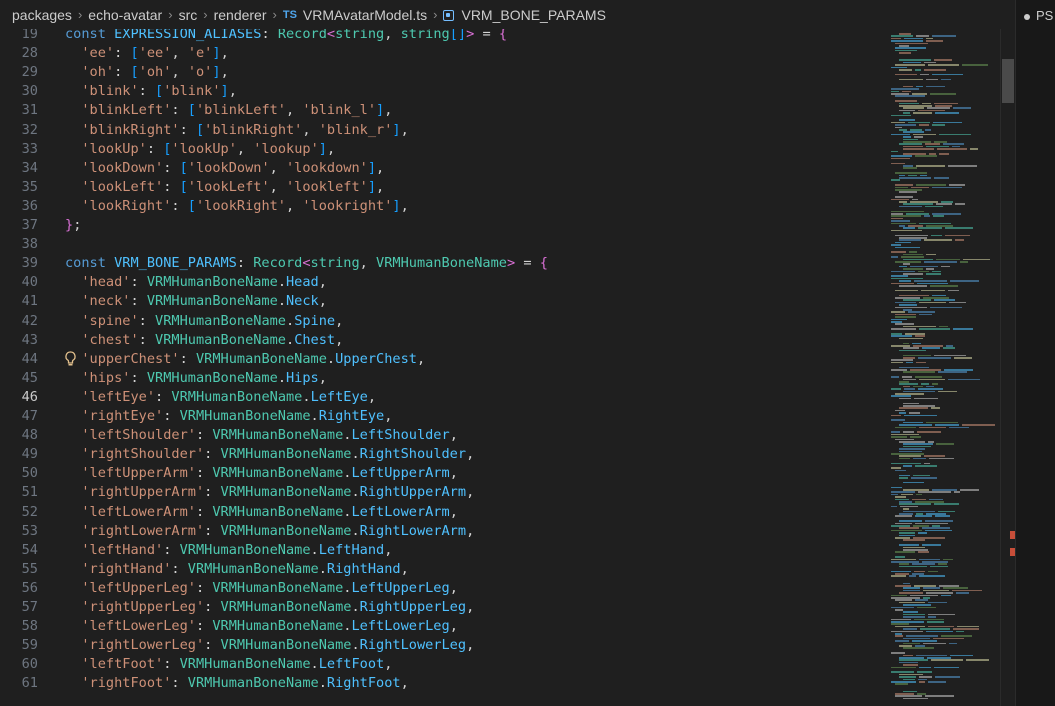 The height and width of the screenshot is (706, 1055). Describe the element at coordinates (442, 282) in the screenshot. I see `code-line: 40 'head': VRMHumanBoneName.Head,` at that location.